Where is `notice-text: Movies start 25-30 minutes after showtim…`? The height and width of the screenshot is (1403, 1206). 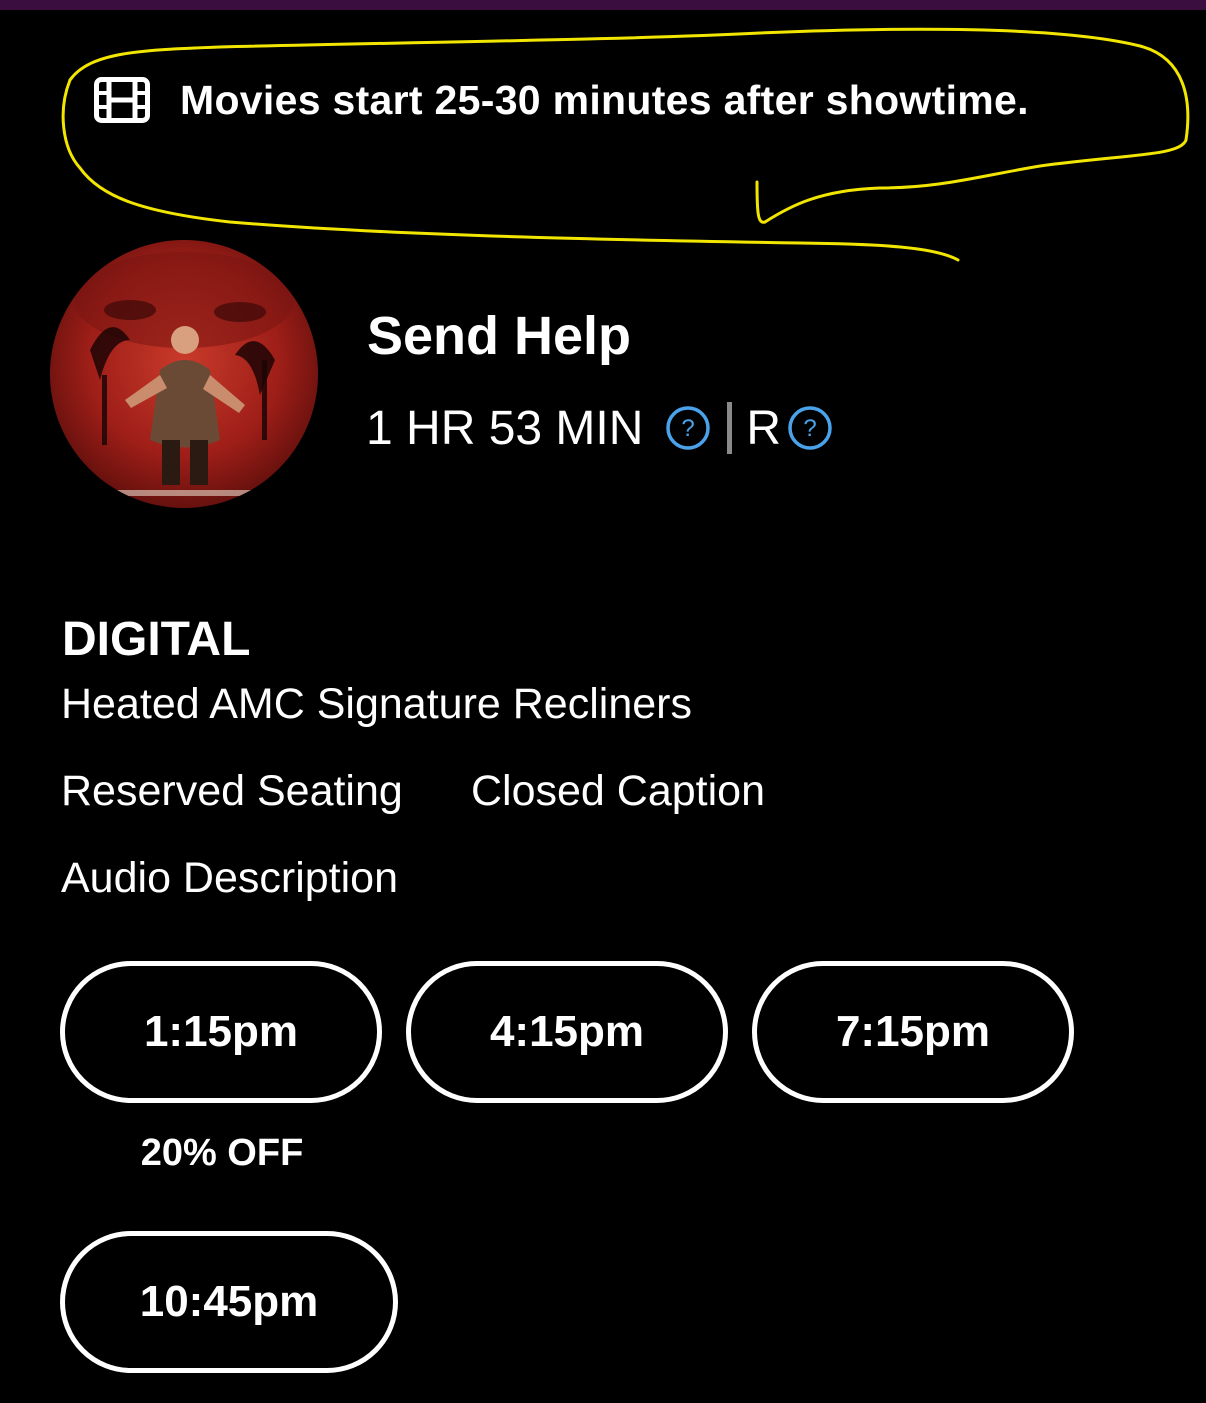 notice-text: Movies start 25-30 minutes after showtim… is located at coordinates (604, 99).